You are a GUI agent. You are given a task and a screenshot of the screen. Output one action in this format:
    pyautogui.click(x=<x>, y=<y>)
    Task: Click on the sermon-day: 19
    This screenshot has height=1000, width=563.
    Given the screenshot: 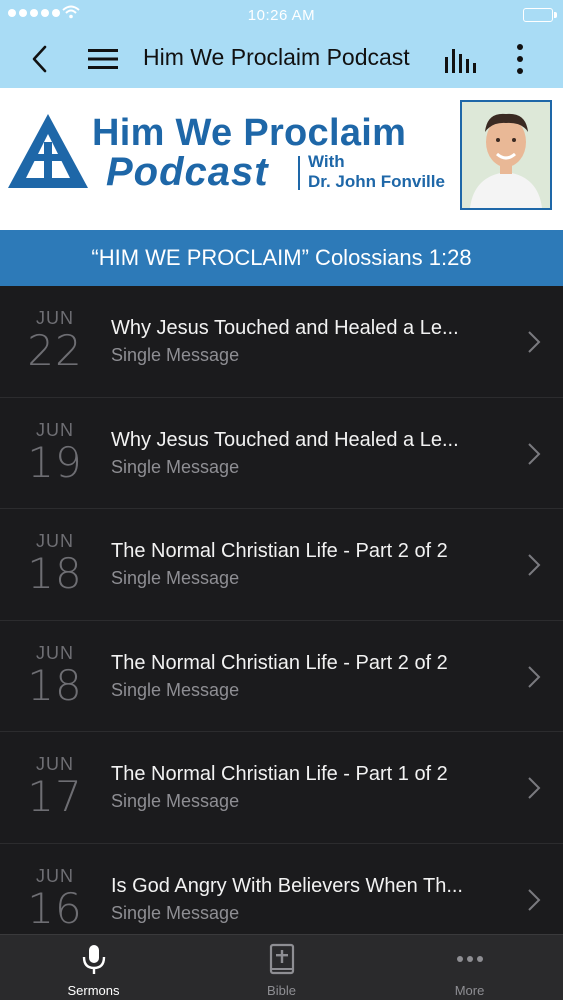 What is the action you would take?
    pyautogui.click(x=55, y=462)
    